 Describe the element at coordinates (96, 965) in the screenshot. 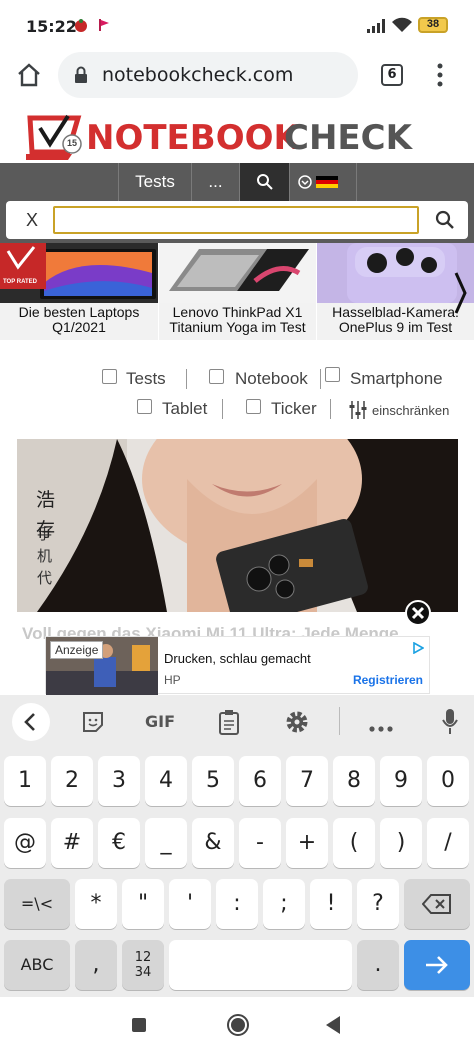

I see `key-comma: ,` at that location.